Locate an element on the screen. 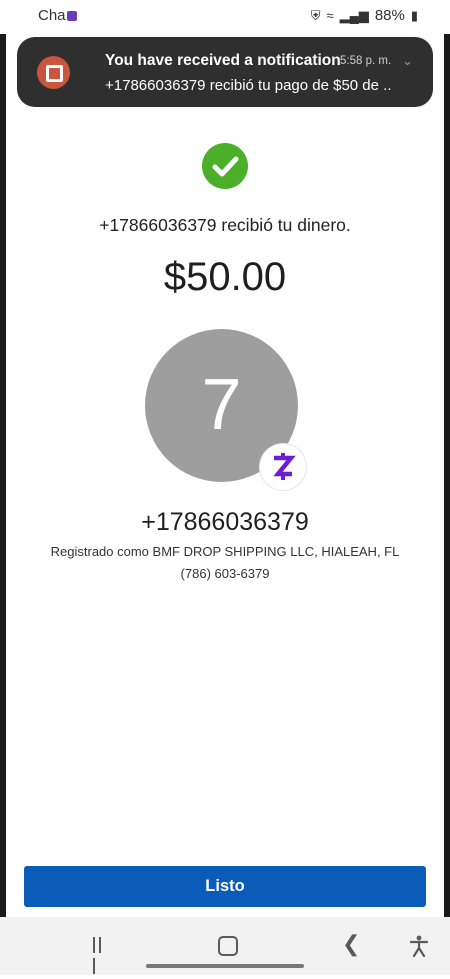 Image resolution: width=450 pixels, height=979 pixels. zelle-icon is located at coordinates (283, 467).